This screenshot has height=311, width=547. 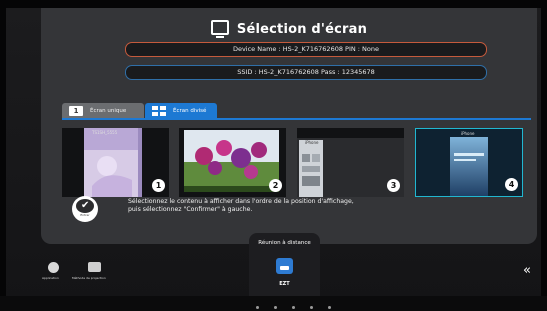 I want to click on slot-3-caption: iPhone, so click(x=312, y=142).